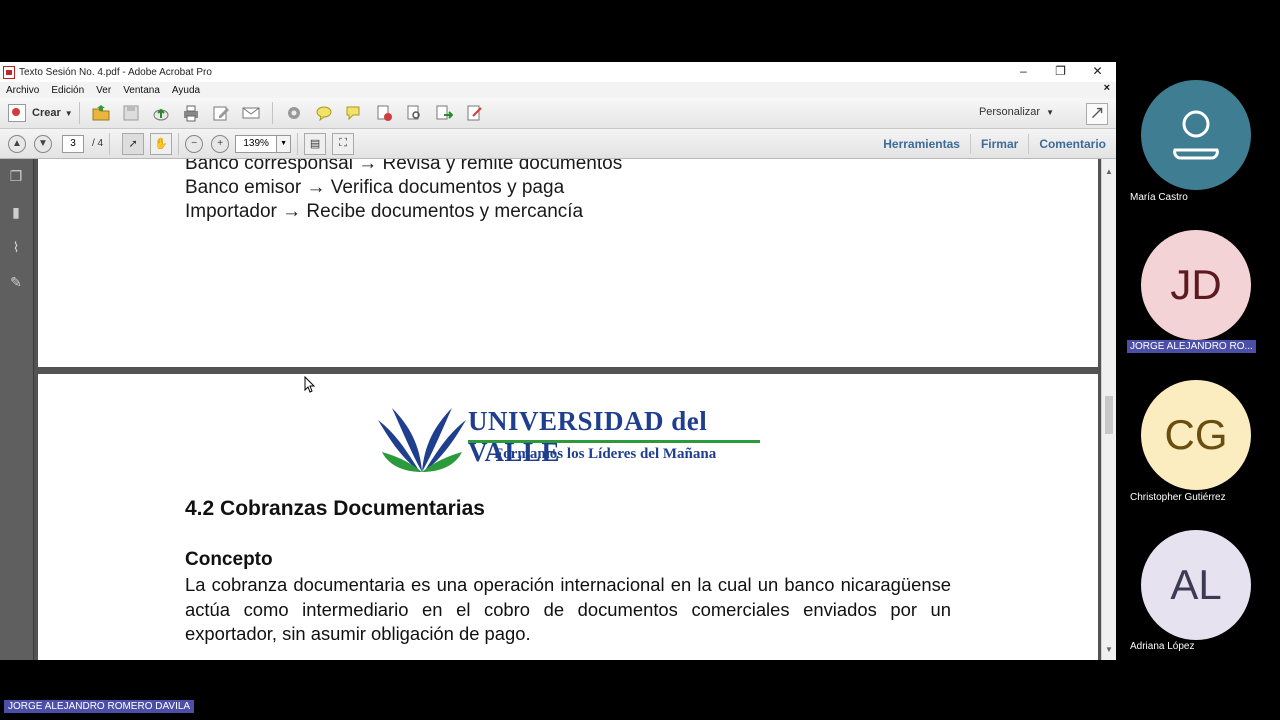 This screenshot has width=1280, height=720. Describe the element at coordinates (17, 409) in the screenshot. I see `navigation-pane: ❐ ▮ ⌇ ✎` at that location.